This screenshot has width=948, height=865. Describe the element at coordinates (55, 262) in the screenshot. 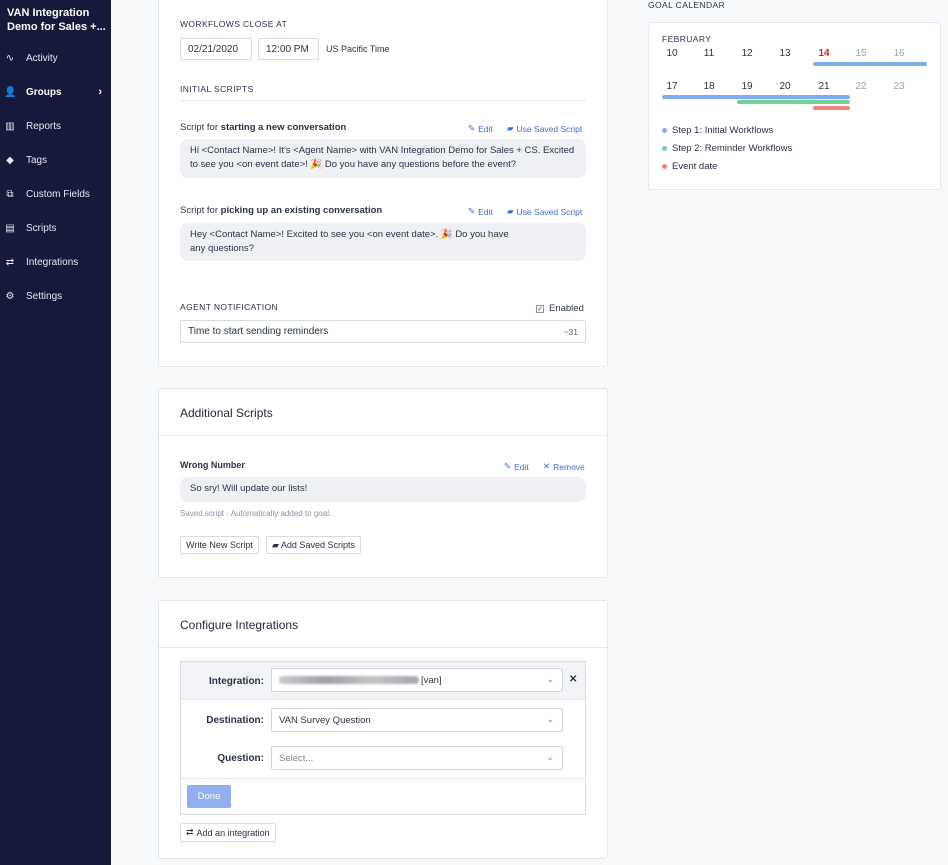

I see `sidebar-item-integrations: ⇄ Integrations` at that location.